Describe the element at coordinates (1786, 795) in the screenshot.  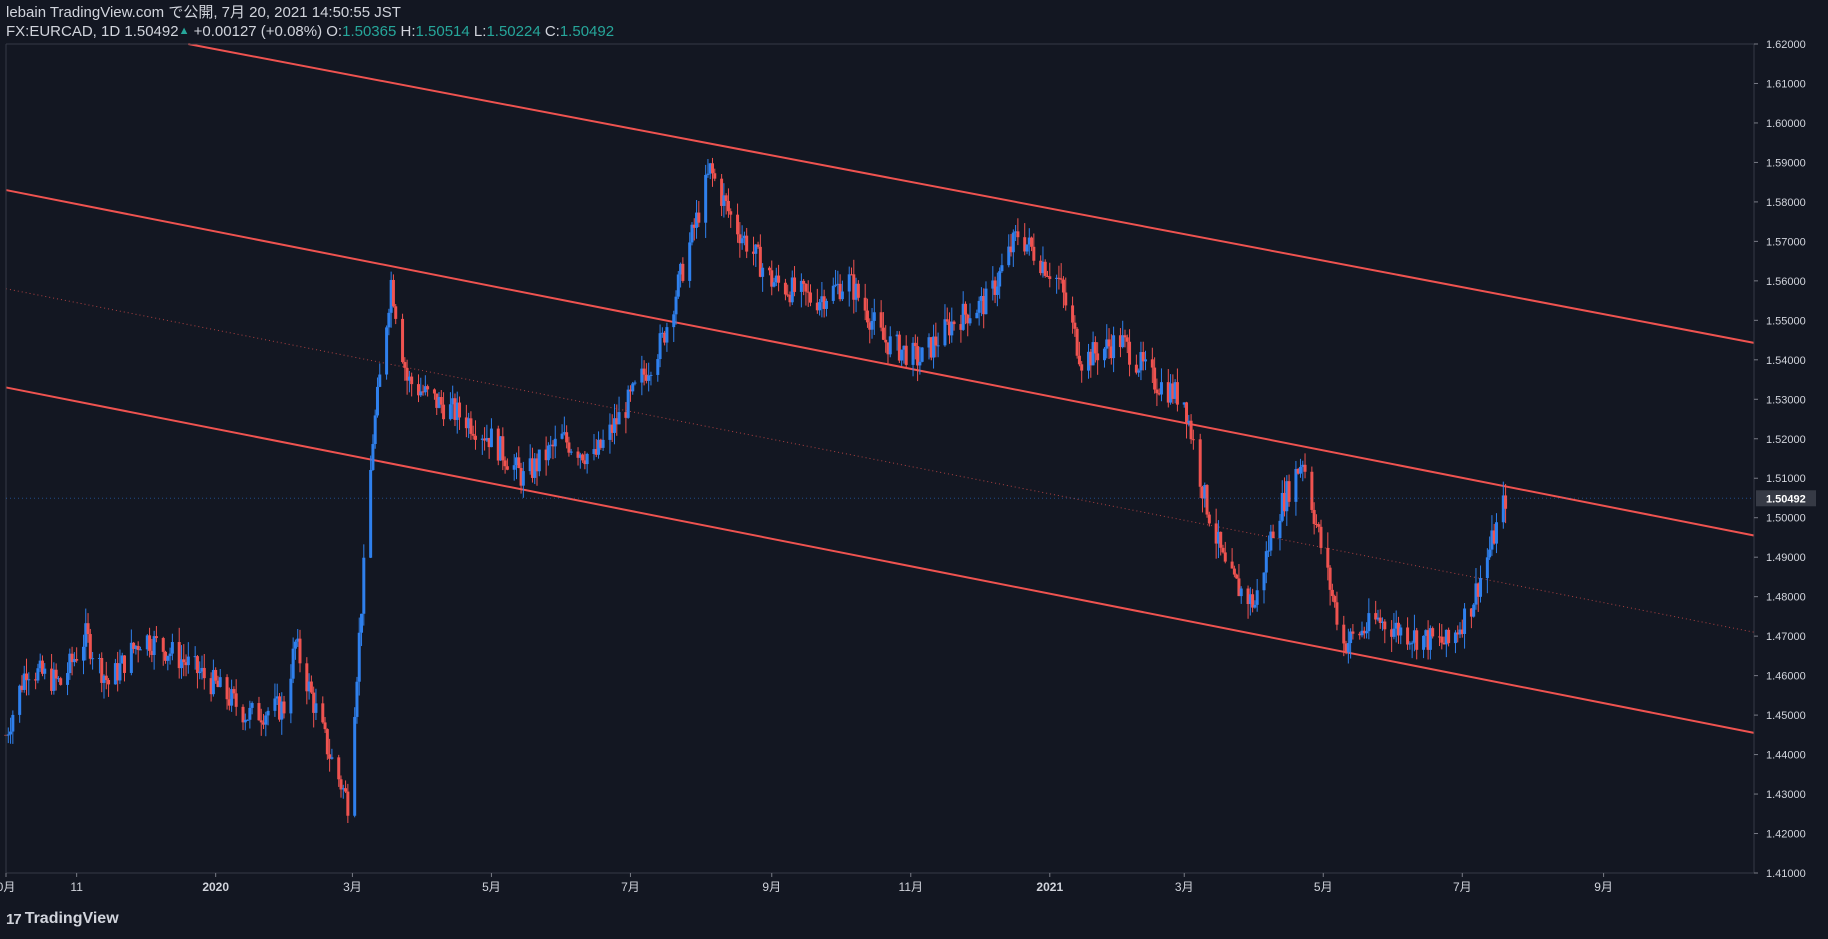
I see `y-tick-label: 1.43000` at that location.